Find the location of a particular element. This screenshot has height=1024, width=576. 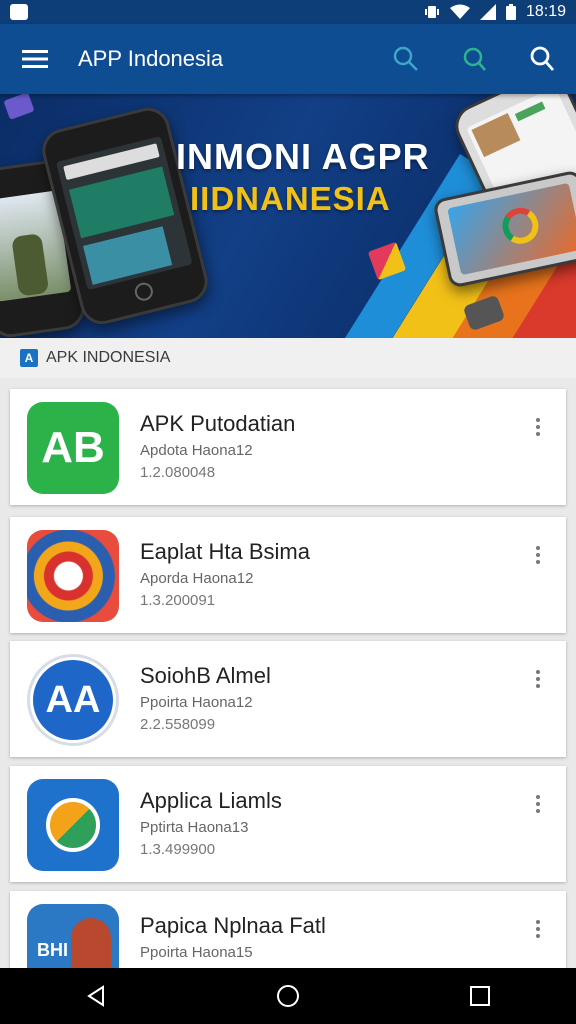

app-developer: Aporda Haona12 is located at coordinates (197, 578).